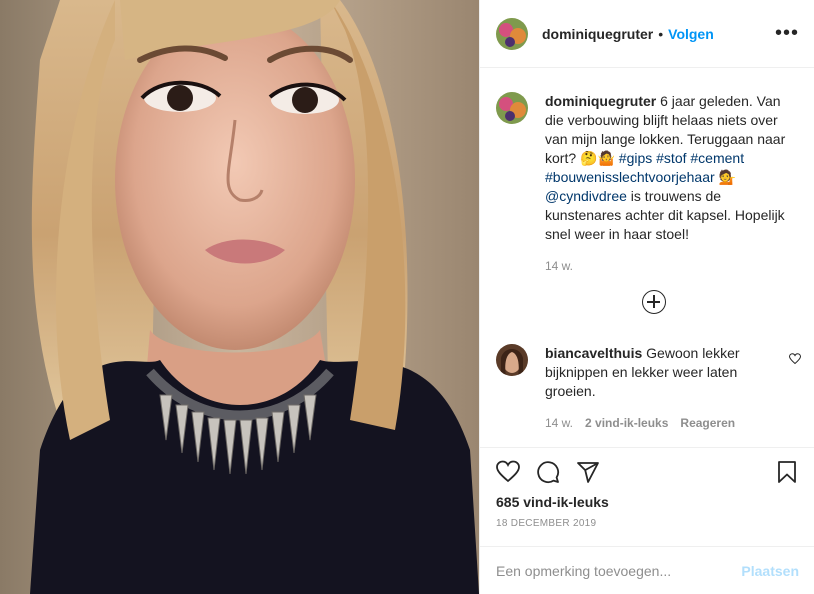  Describe the element at coordinates (707, 423) in the screenshot. I see `reply-button: Reageren` at that location.